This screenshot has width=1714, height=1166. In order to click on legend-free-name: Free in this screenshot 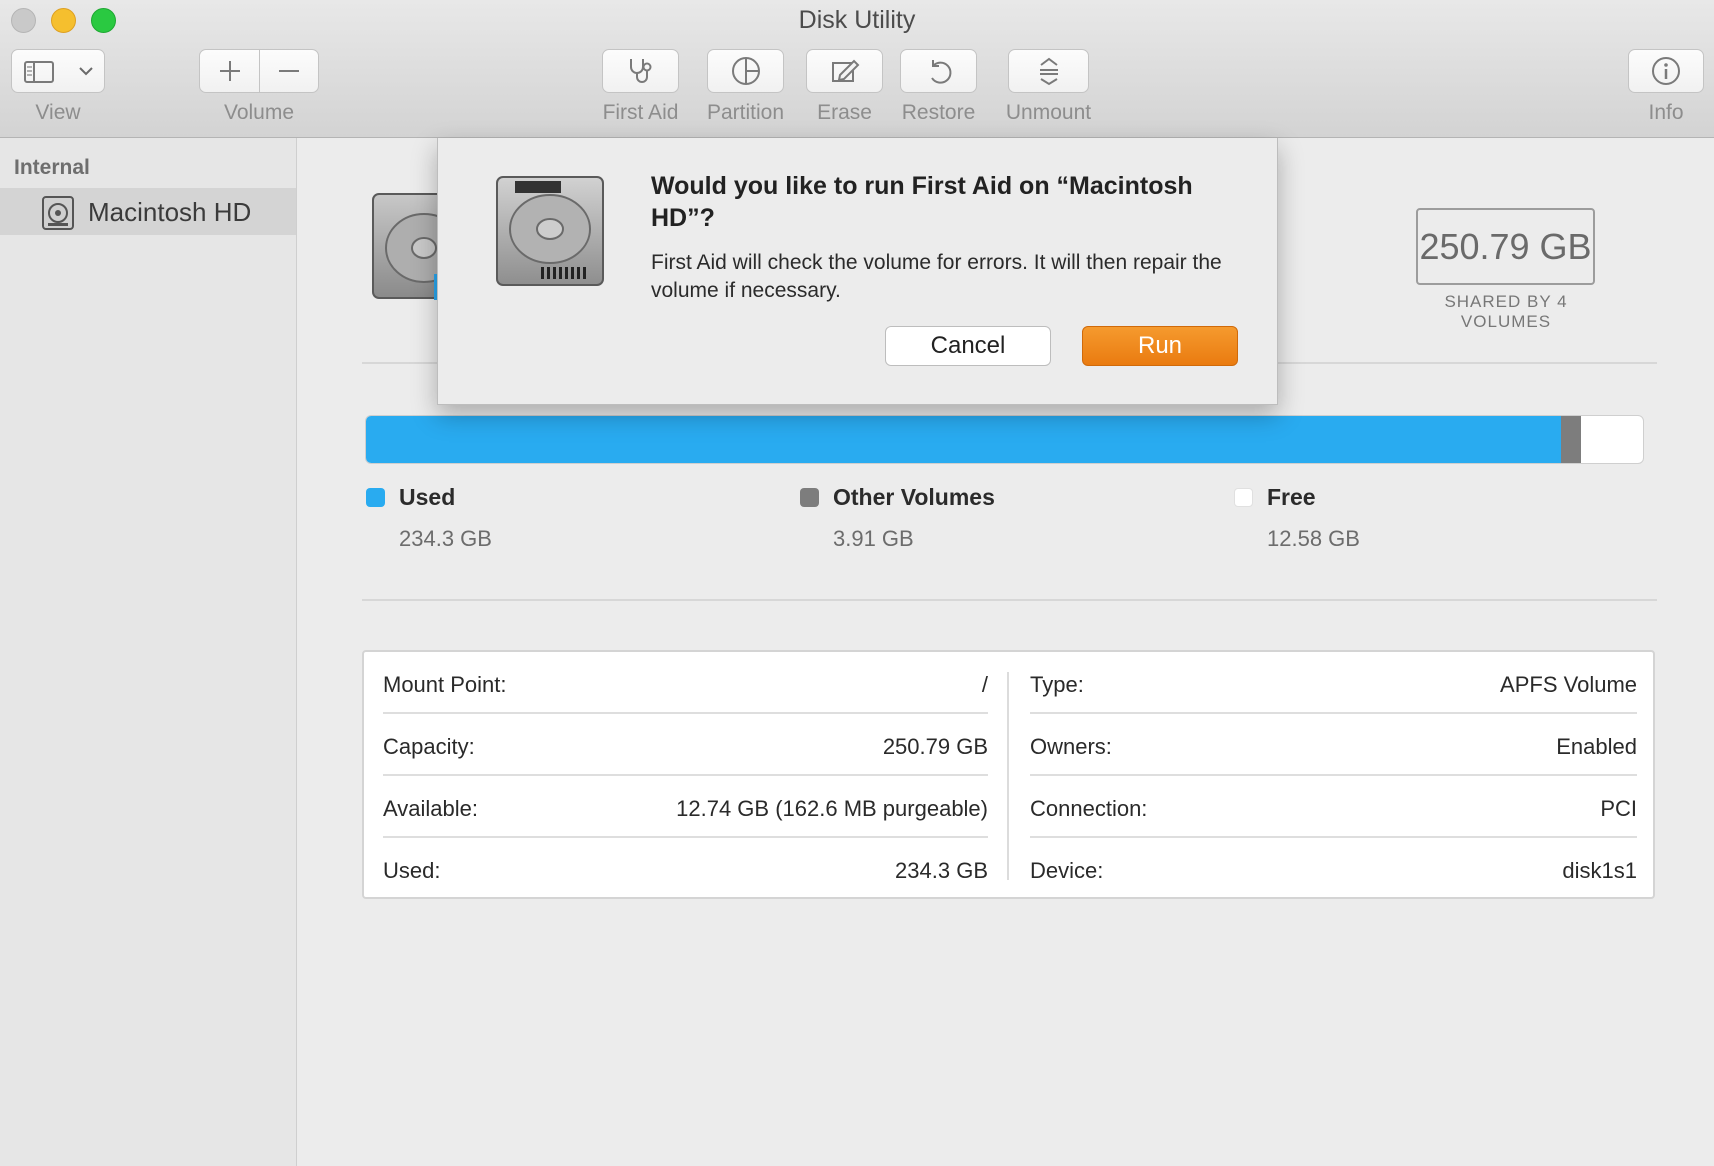, I will do `click(1291, 497)`.